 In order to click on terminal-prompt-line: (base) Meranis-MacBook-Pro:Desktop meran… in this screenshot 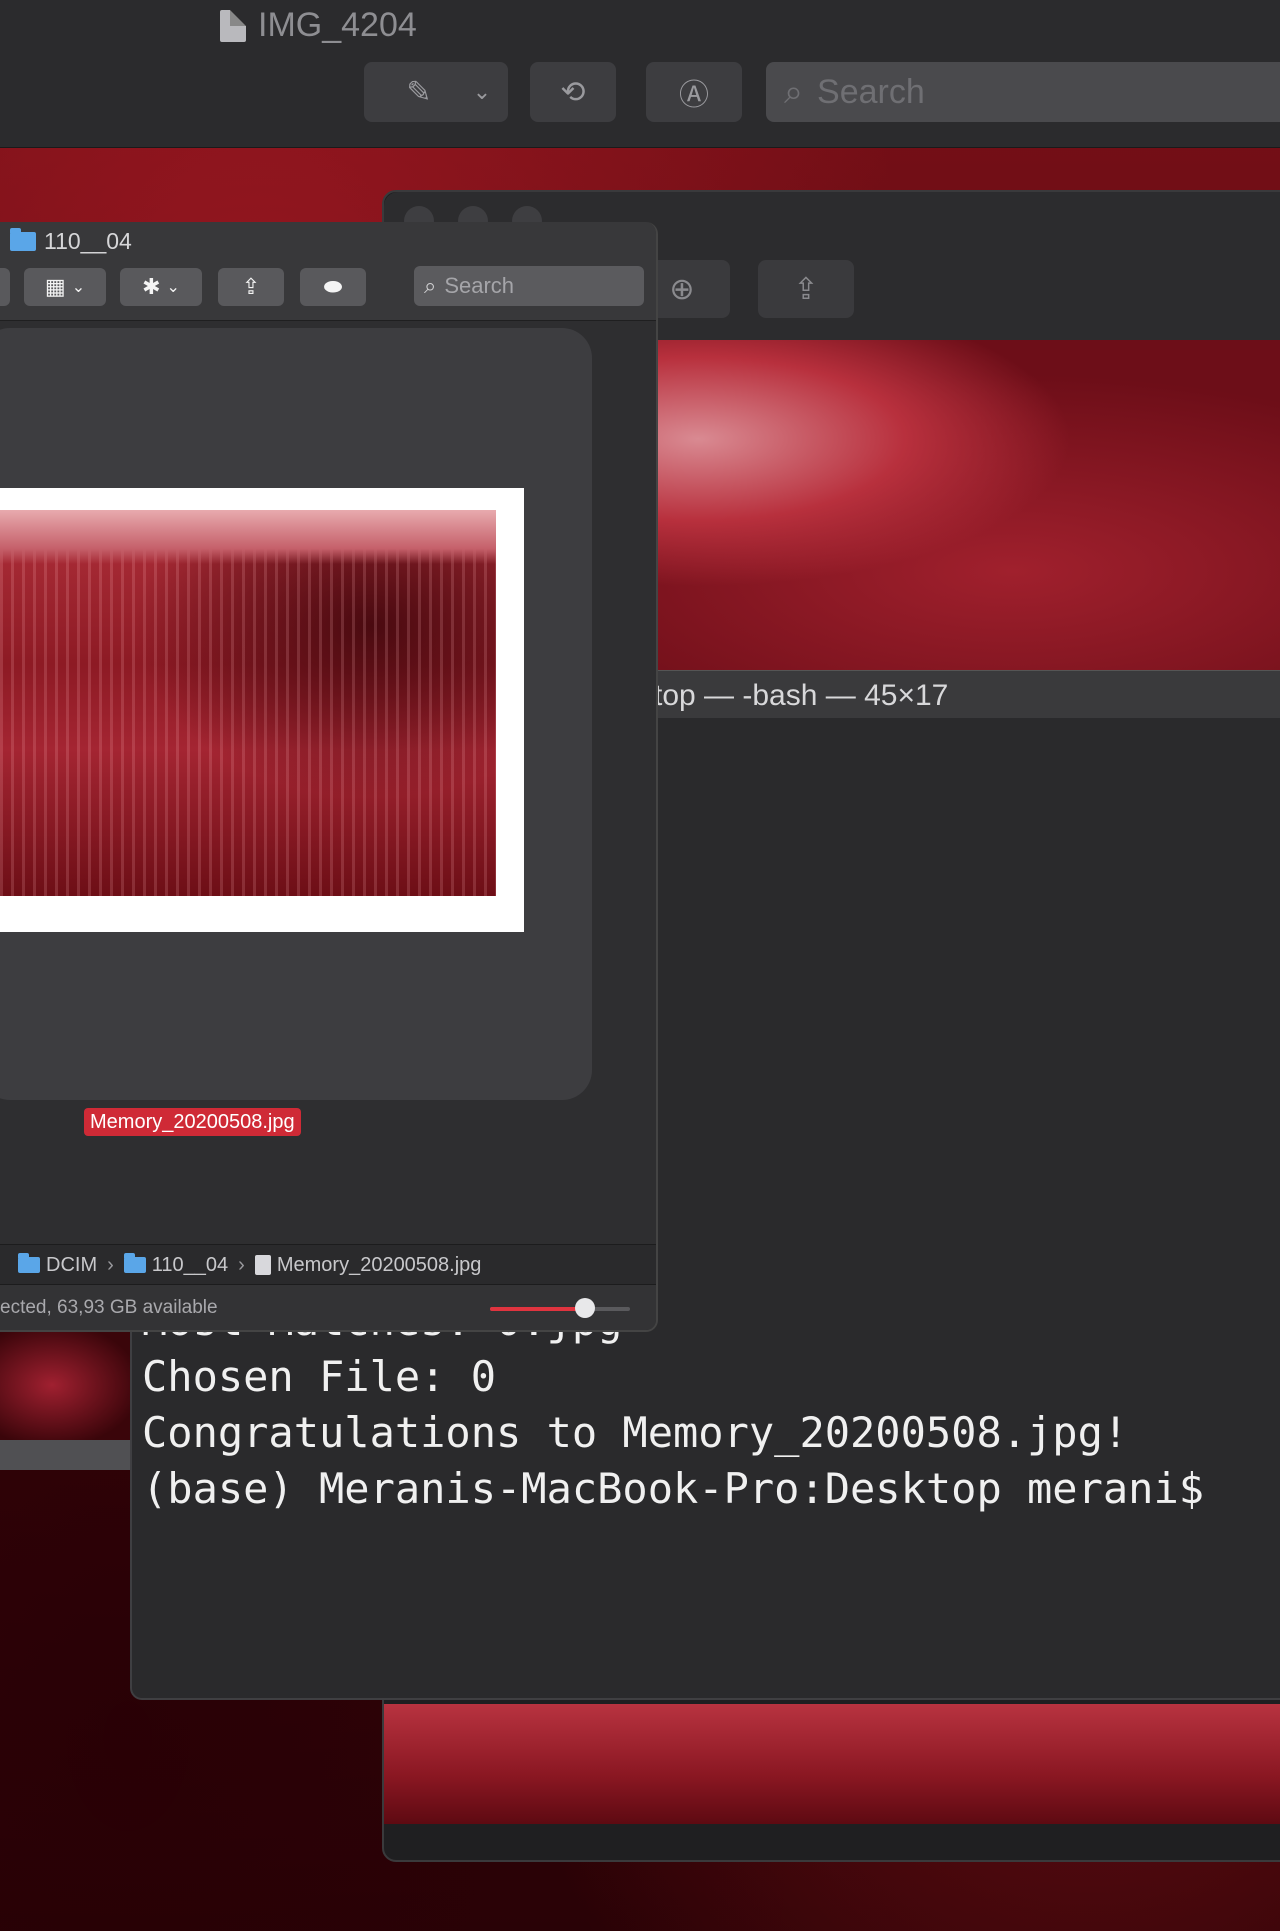, I will do `click(673, 1488)`.